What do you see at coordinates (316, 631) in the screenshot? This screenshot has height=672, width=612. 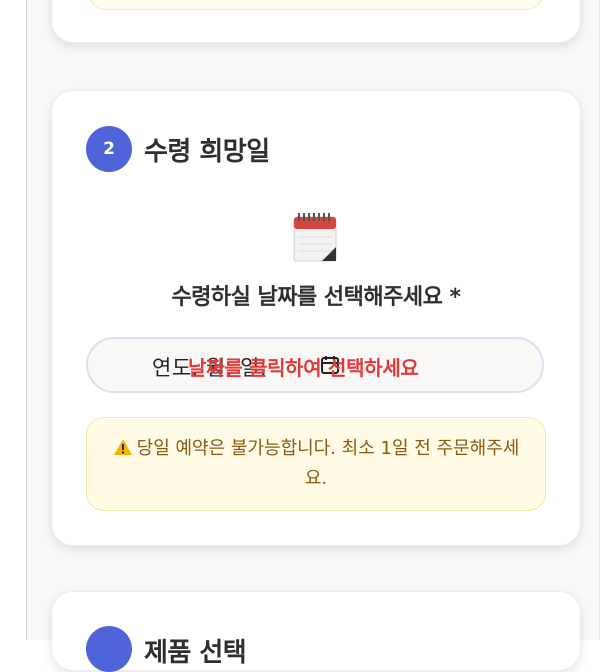 I see `section-card-product: 제품 선택` at bounding box center [316, 631].